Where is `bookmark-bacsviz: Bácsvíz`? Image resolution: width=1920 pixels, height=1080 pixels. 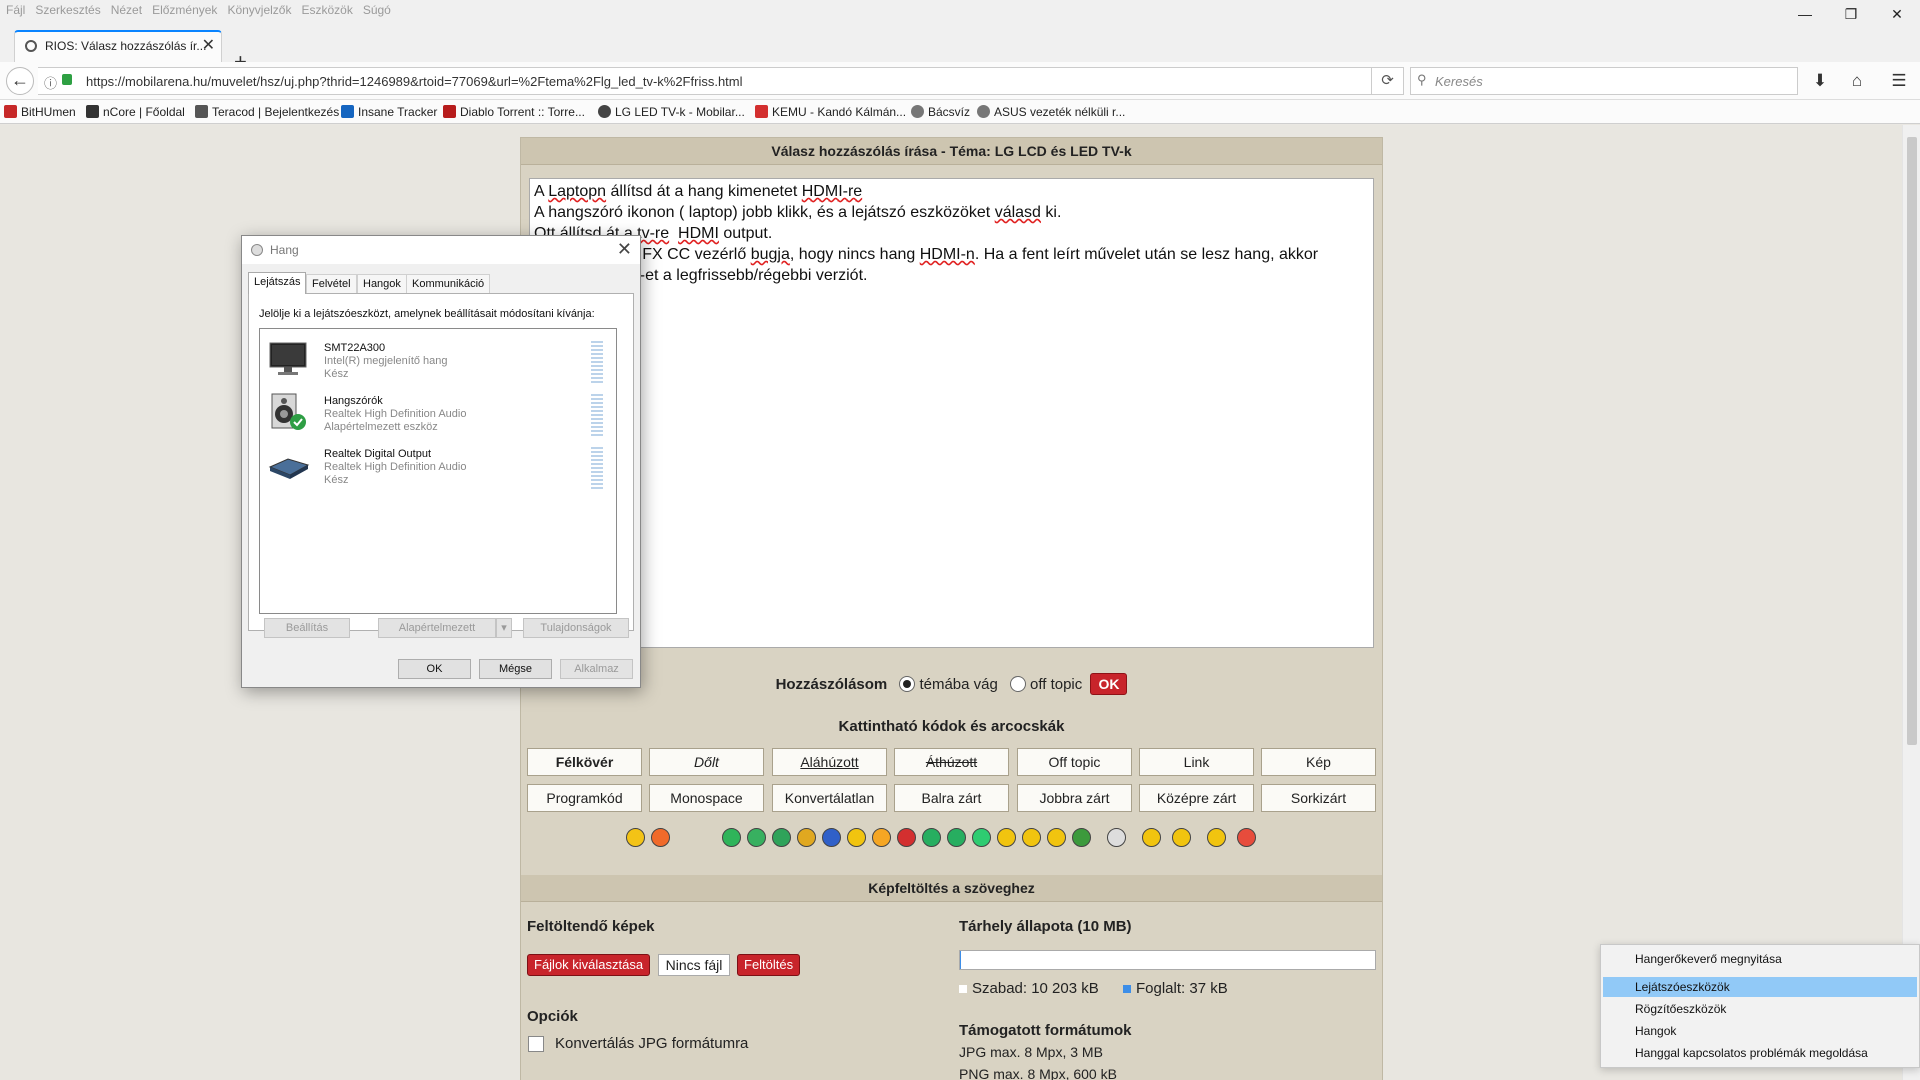
bookmark-bacsviz: Bácsvíz is located at coordinates (940, 112).